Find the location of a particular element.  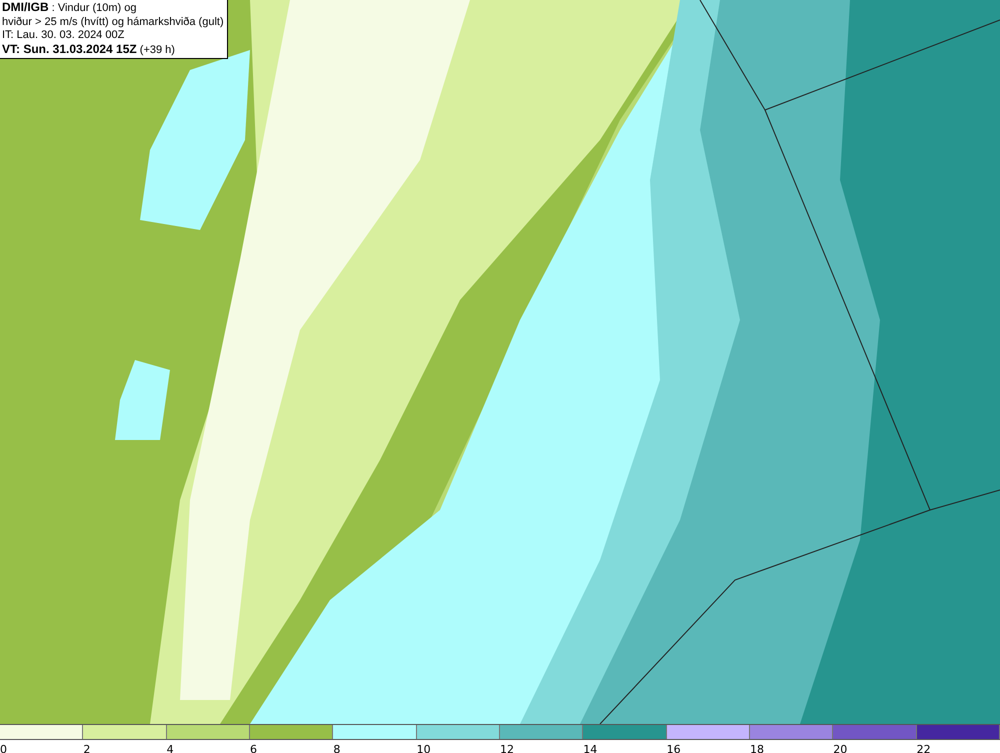

legend-label: 22 is located at coordinates (923, 748).